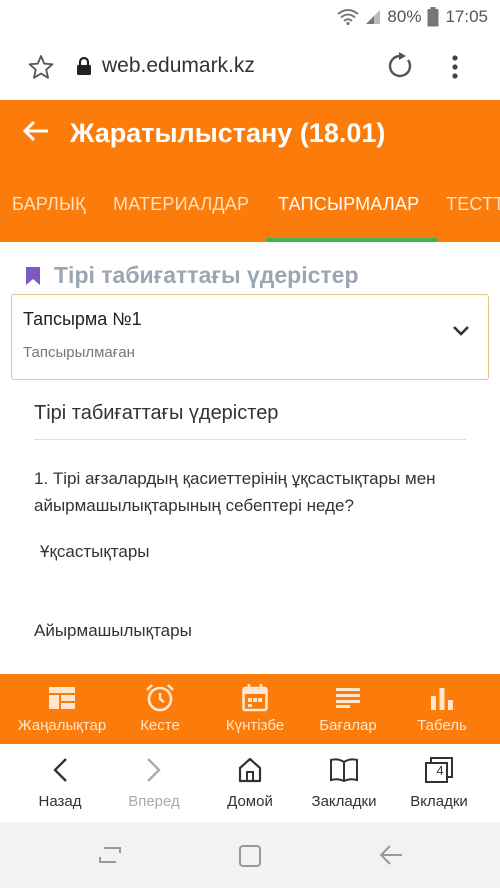  I want to click on bookmarks-icon, so click(344, 770).